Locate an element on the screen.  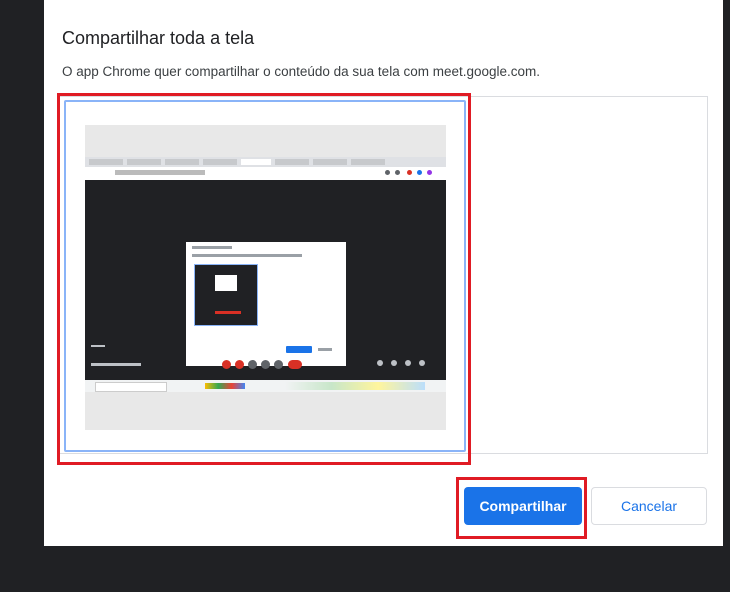
dialog-title: Compartilhar toda a tela is located at coordinates (158, 38).